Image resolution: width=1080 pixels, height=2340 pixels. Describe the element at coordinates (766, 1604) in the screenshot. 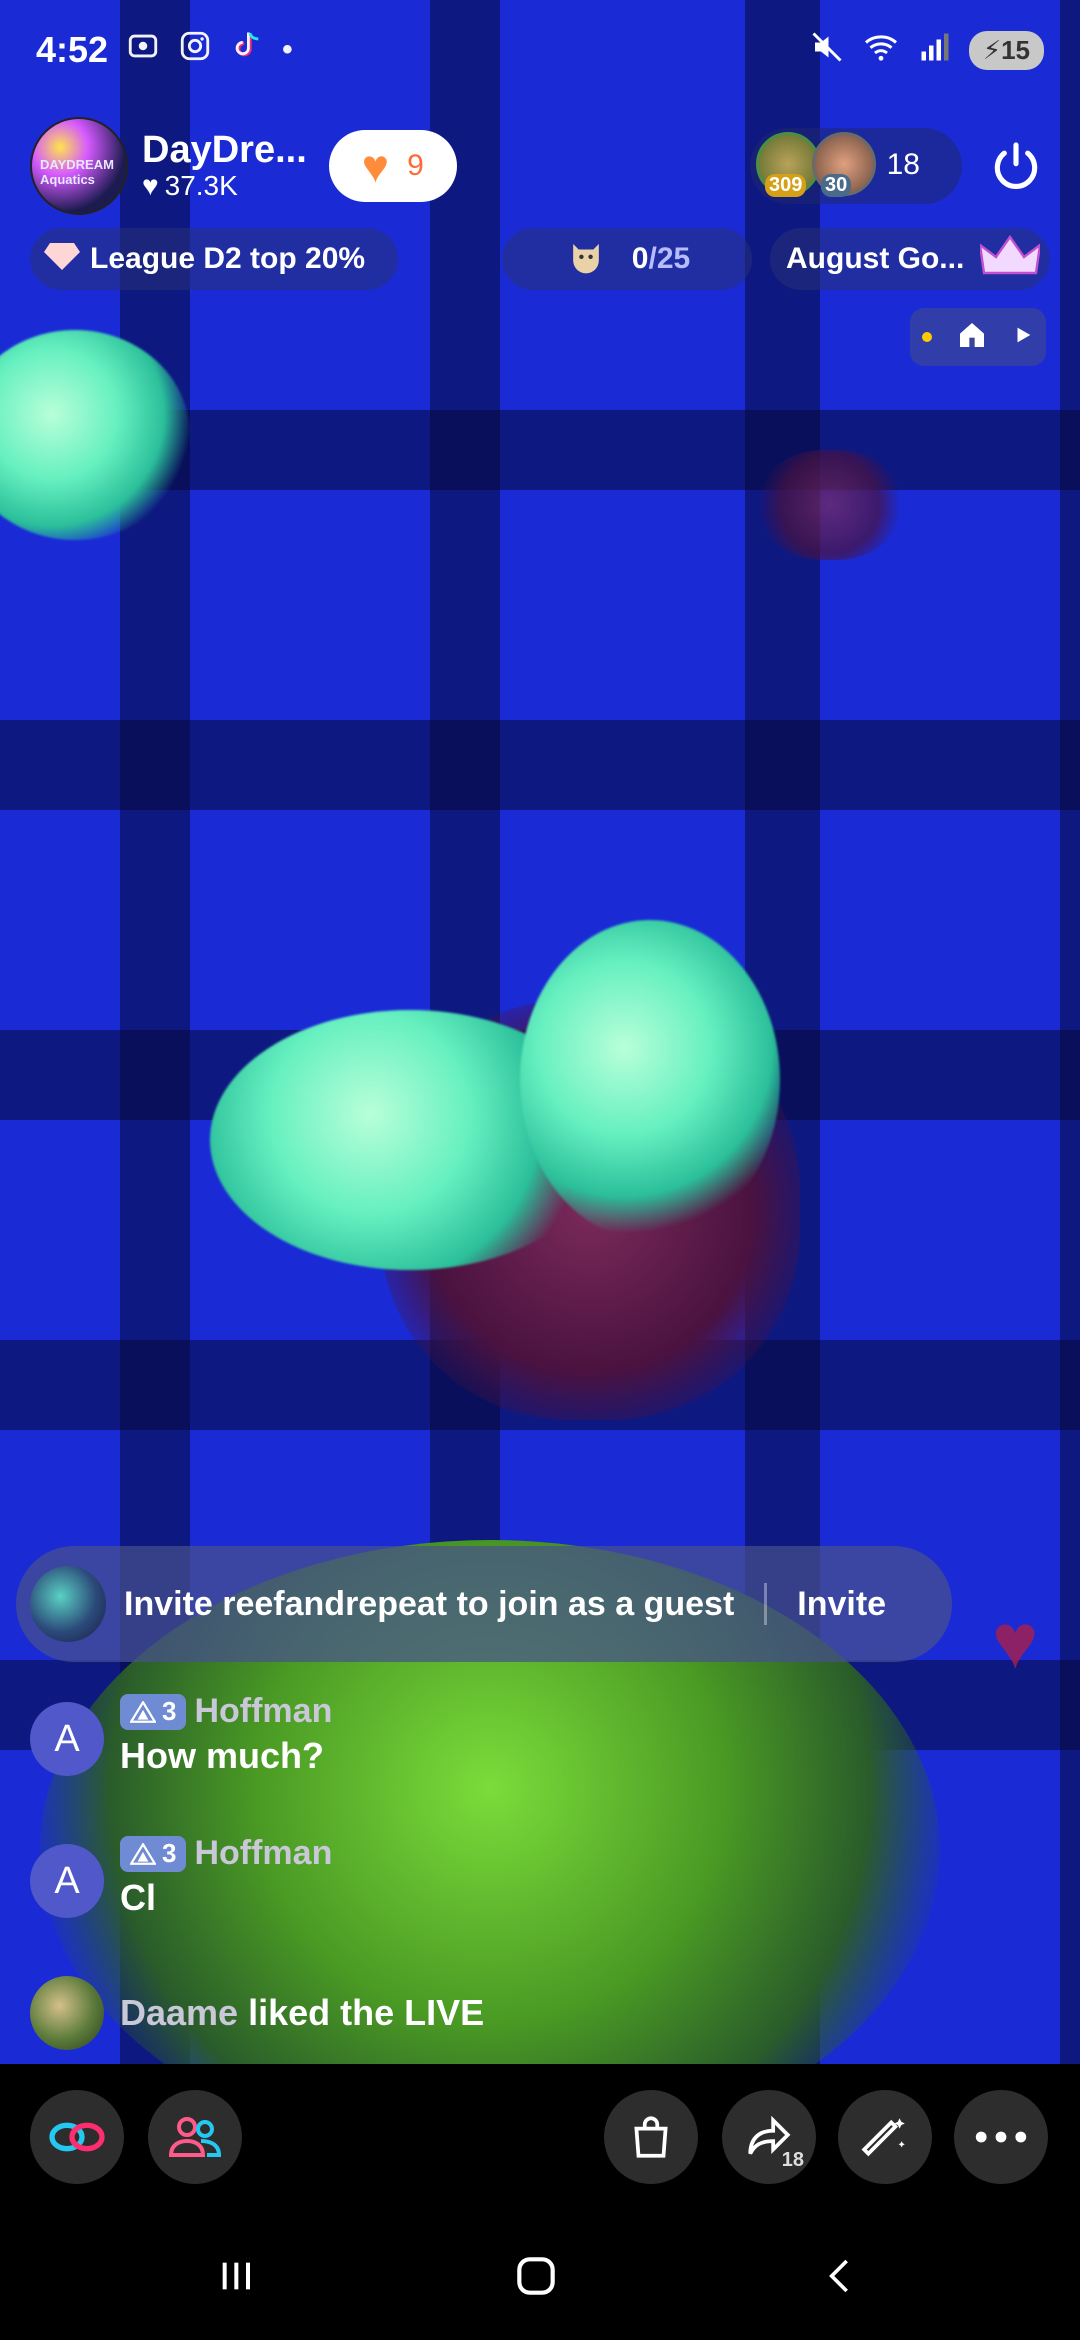

I see `divider` at that location.